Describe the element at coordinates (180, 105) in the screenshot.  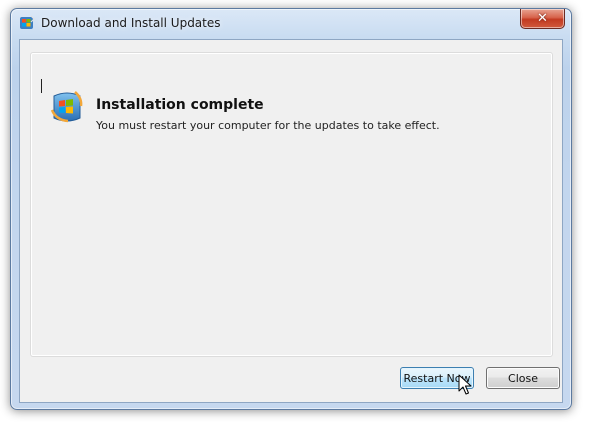
I see `status-heading: Installation complete` at that location.